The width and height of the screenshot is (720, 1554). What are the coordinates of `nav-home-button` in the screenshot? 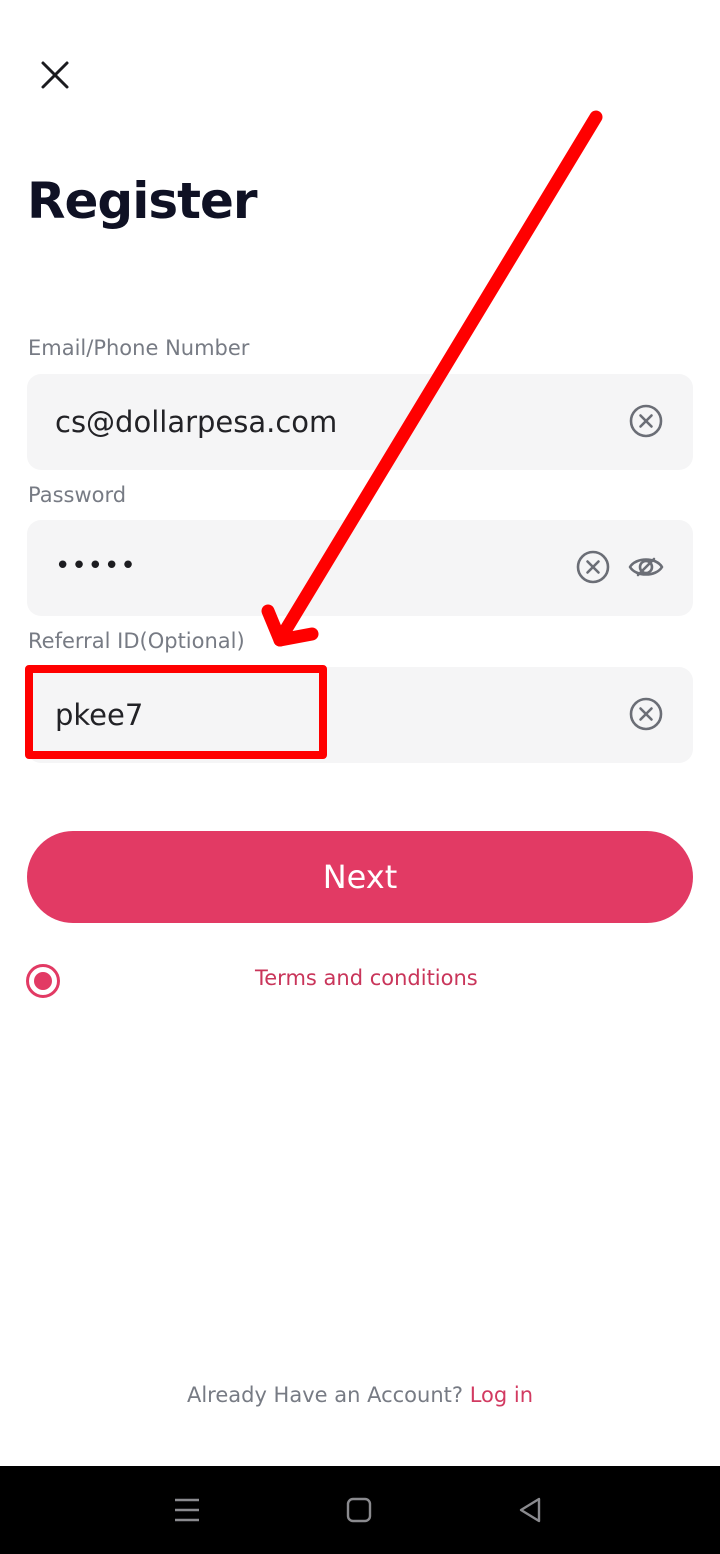 It's located at (359, 1510).